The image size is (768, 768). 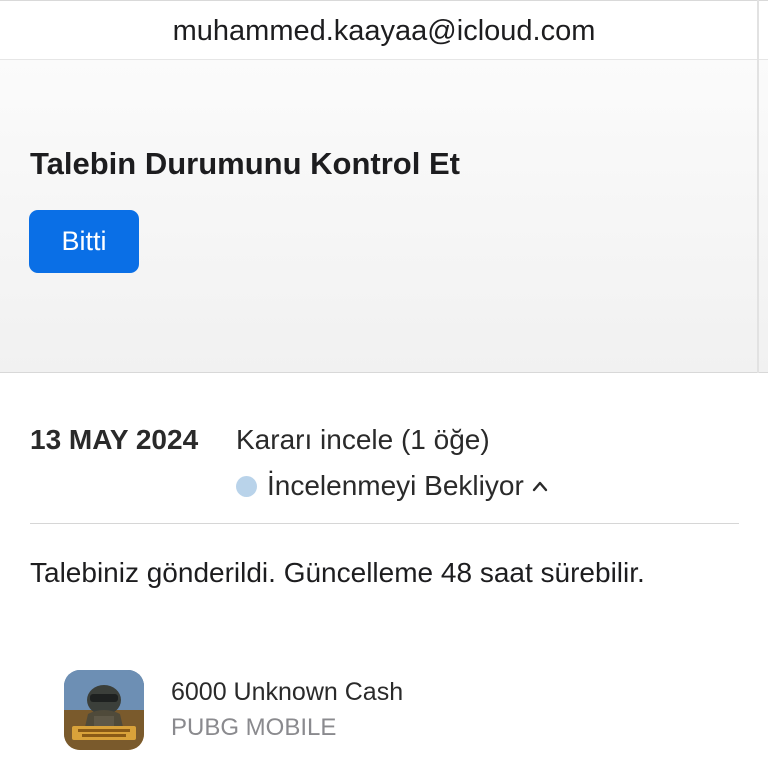 What do you see at coordinates (395, 485) in the screenshot?
I see `status-label: İncelenmeyi Bekliyor` at bounding box center [395, 485].